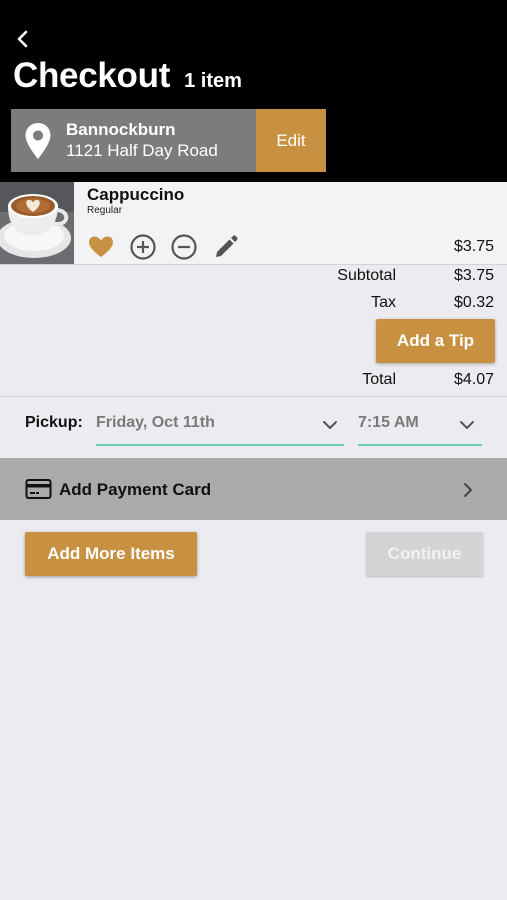 The height and width of the screenshot is (900, 507). Describe the element at coordinates (424, 554) in the screenshot. I see `continue-button: Continue` at that location.